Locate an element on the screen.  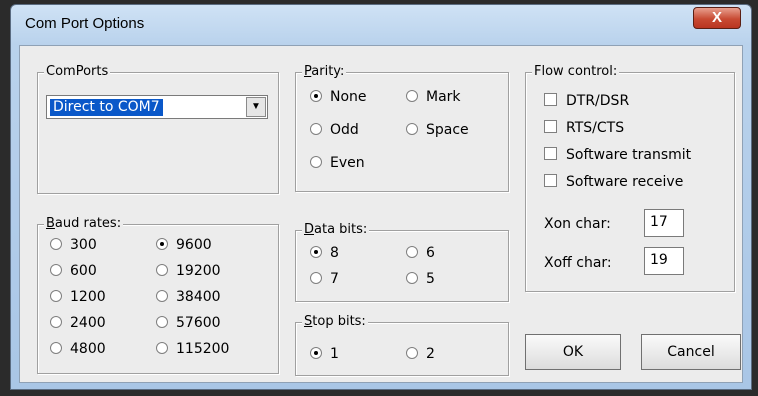
baud-19200-radio: 19200 is located at coordinates (188, 271).